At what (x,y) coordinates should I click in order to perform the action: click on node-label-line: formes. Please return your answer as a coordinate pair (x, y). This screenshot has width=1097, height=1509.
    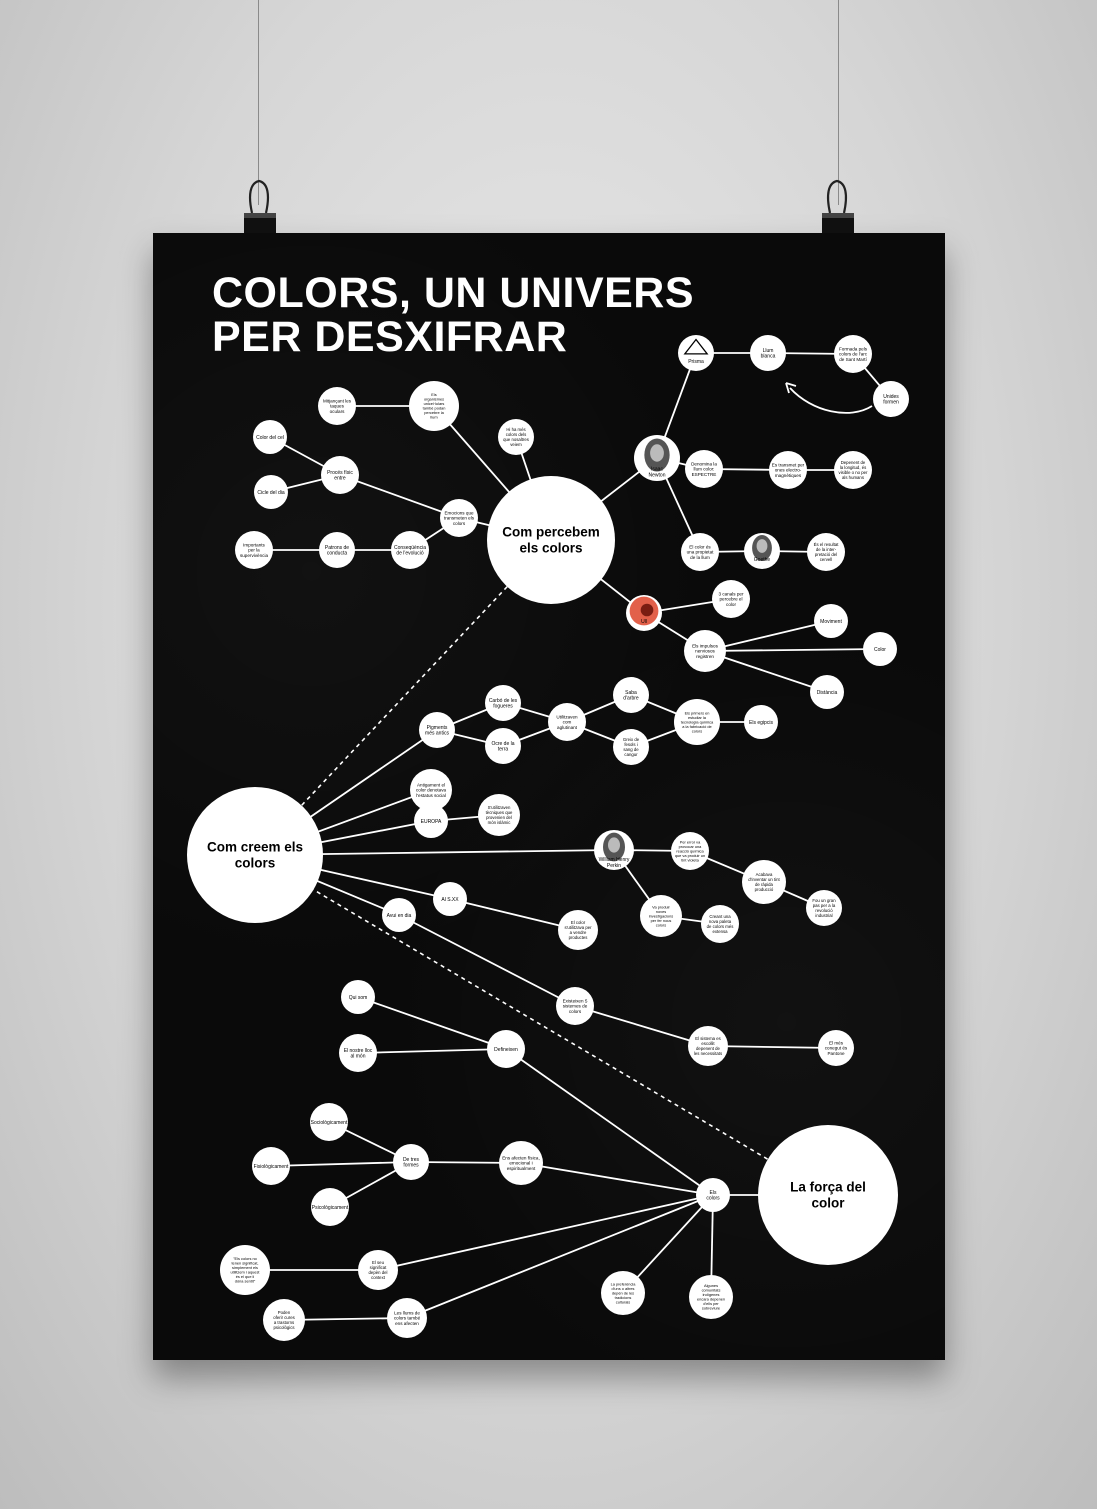
    Looking at the image, I should click on (411, 1166).